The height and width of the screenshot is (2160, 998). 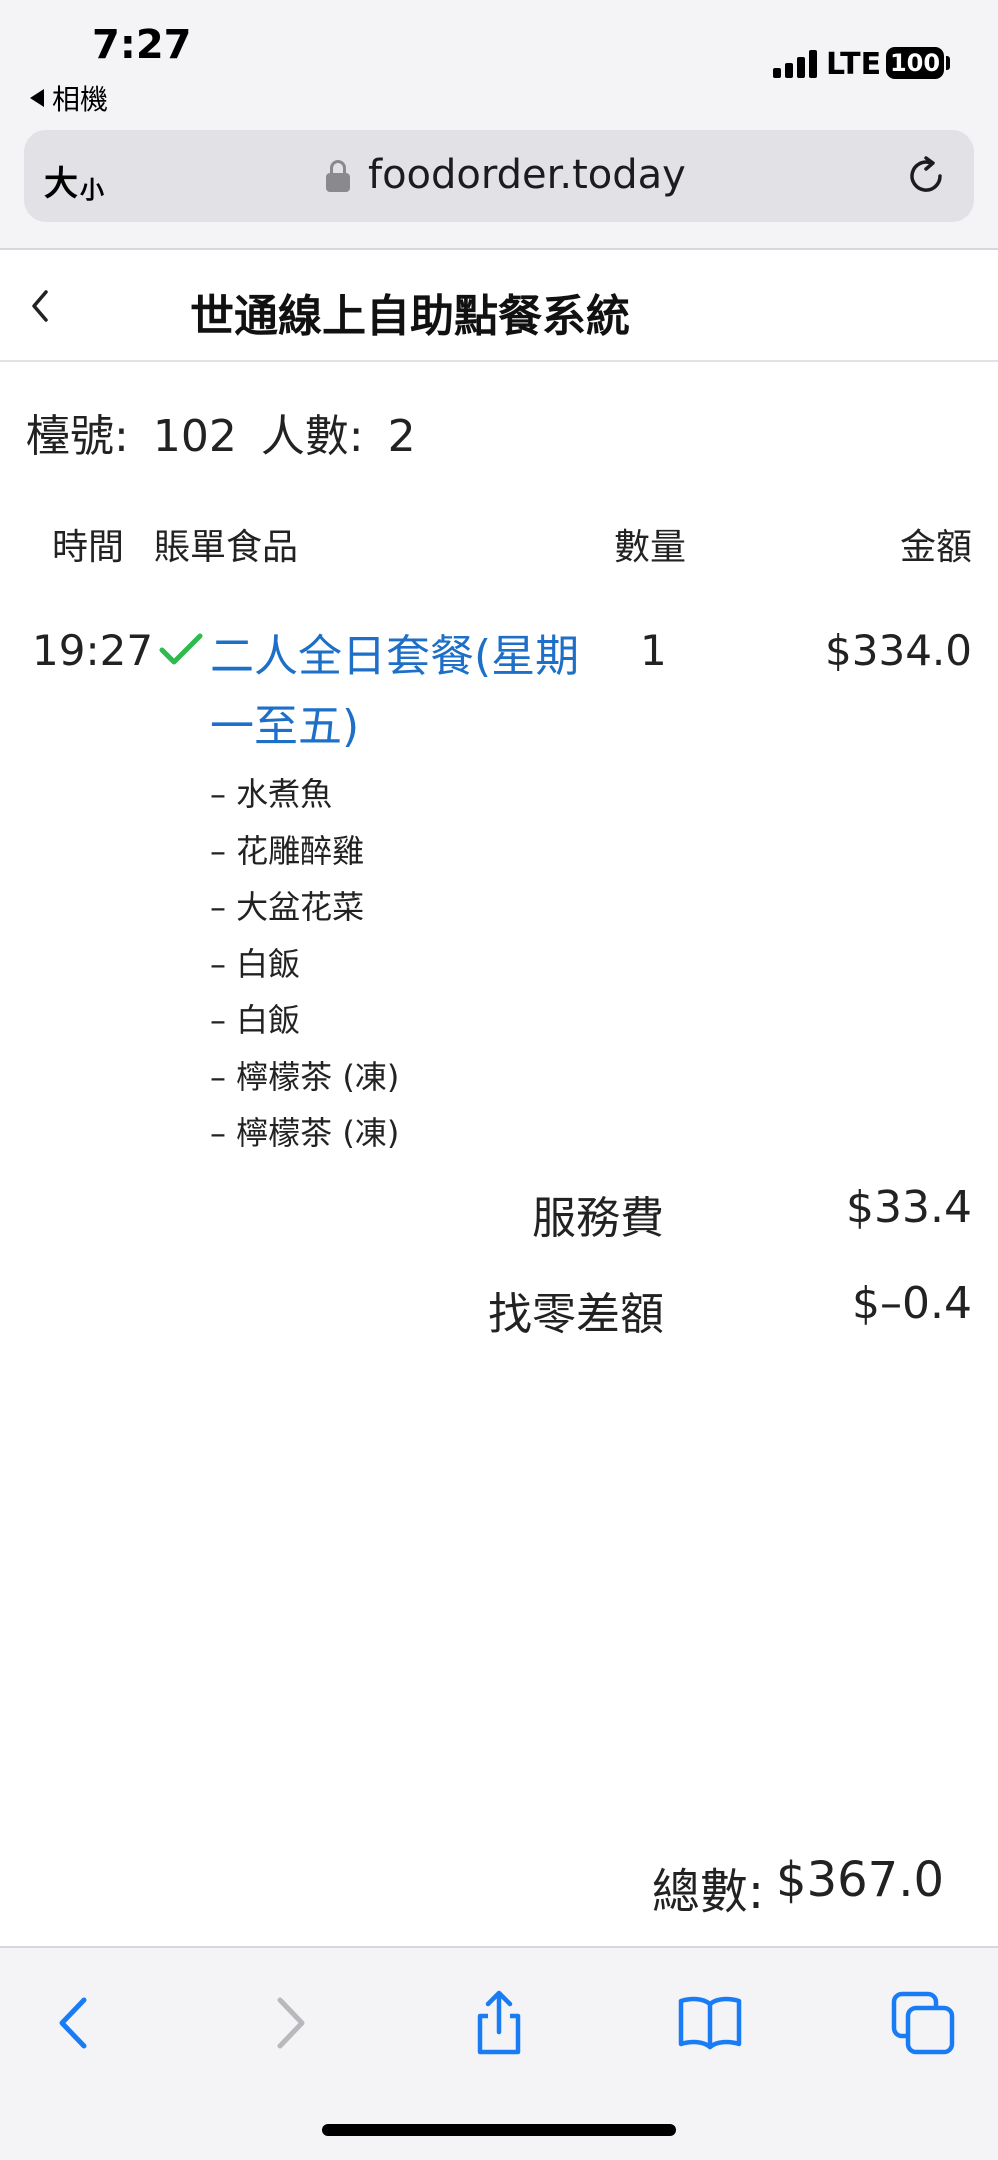 What do you see at coordinates (710, 2023) in the screenshot?
I see `bookmarks-icon` at bounding box center [710, 2023].